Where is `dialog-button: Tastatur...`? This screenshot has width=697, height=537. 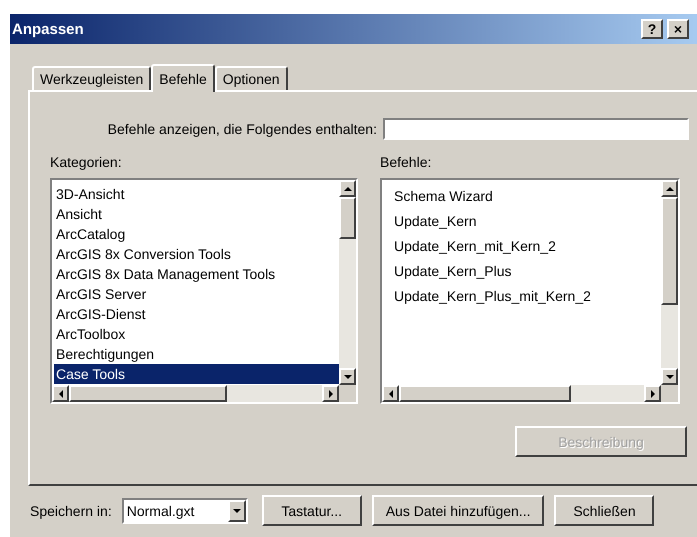 dialog-button: Tastatur... is located at coordinates (312, 510).